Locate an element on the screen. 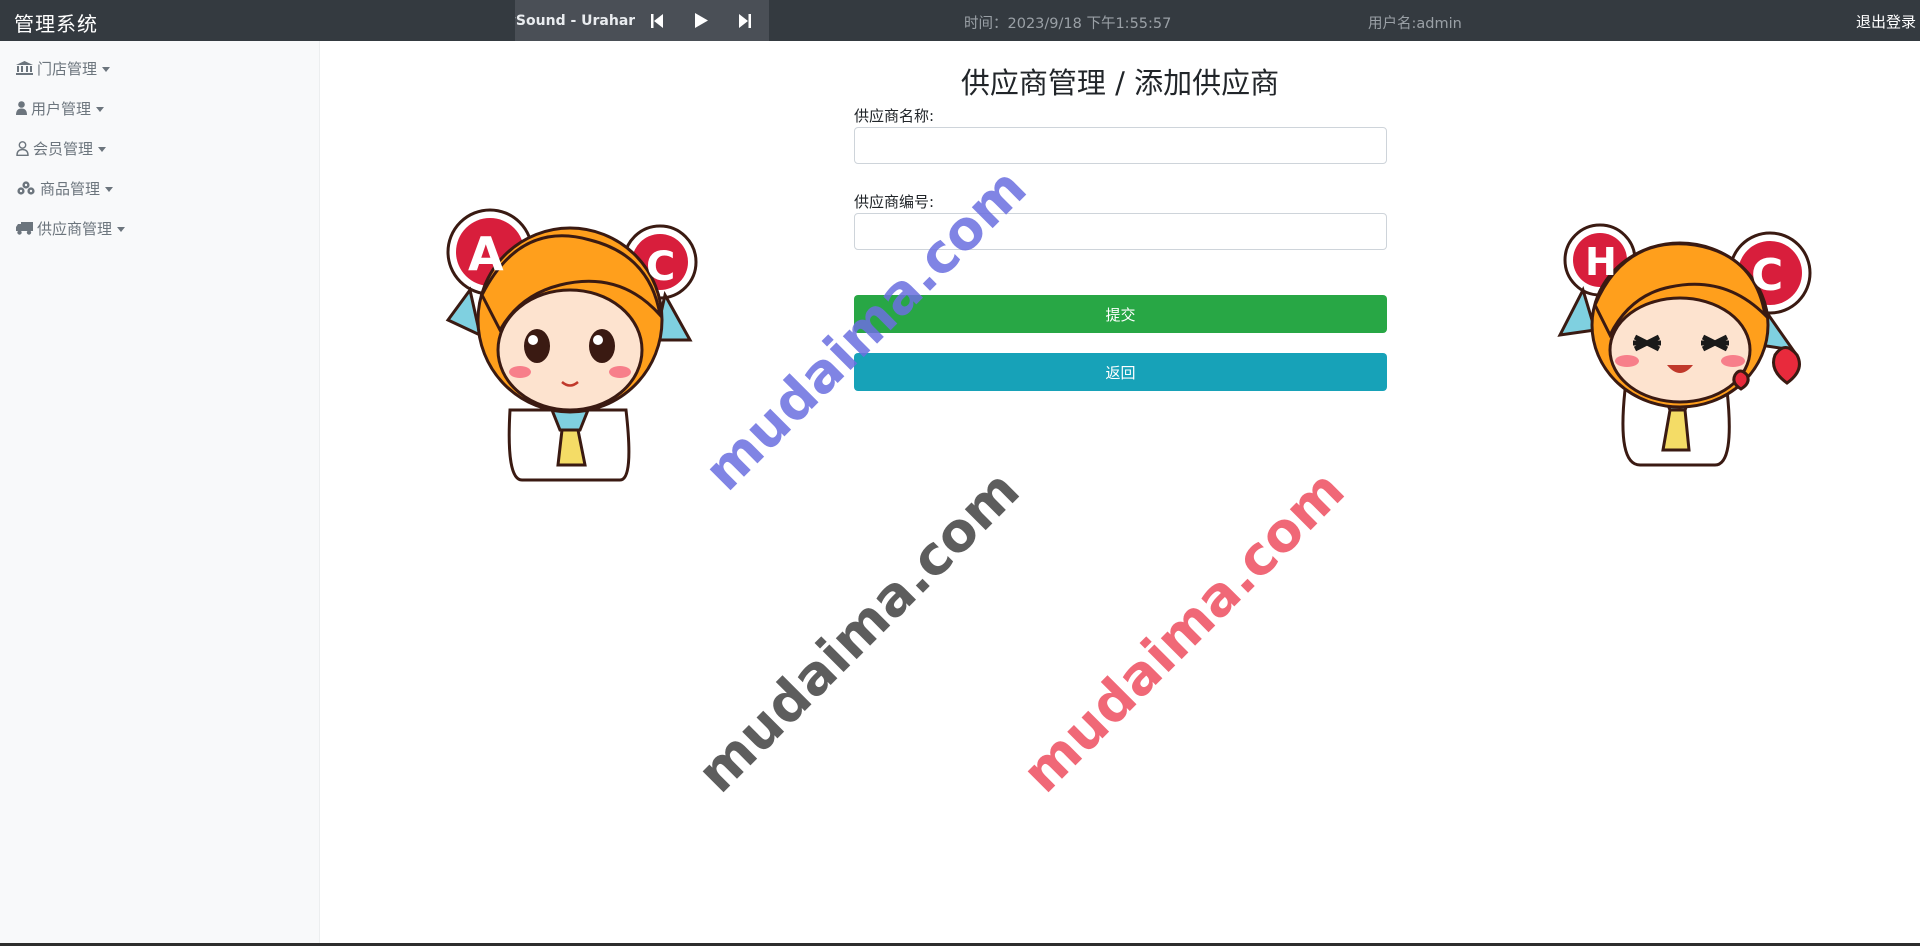  sidebar-item-label: 会员管理 is located at coordinates (63, 148).